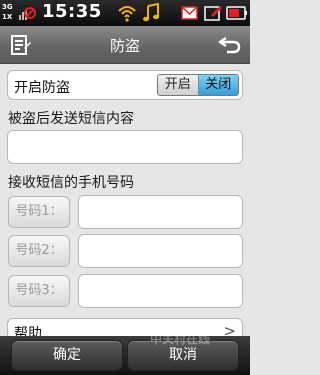 This screenshot has height=375, width=320. I want to click on back-arrow-icon, so click(230, 45).